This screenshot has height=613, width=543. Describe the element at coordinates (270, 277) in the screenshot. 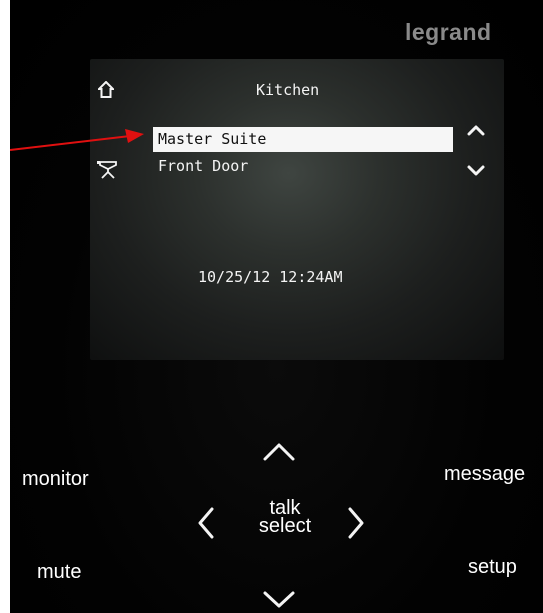

I see `datetime-display: 10/25/12 12:24AM` at that location.